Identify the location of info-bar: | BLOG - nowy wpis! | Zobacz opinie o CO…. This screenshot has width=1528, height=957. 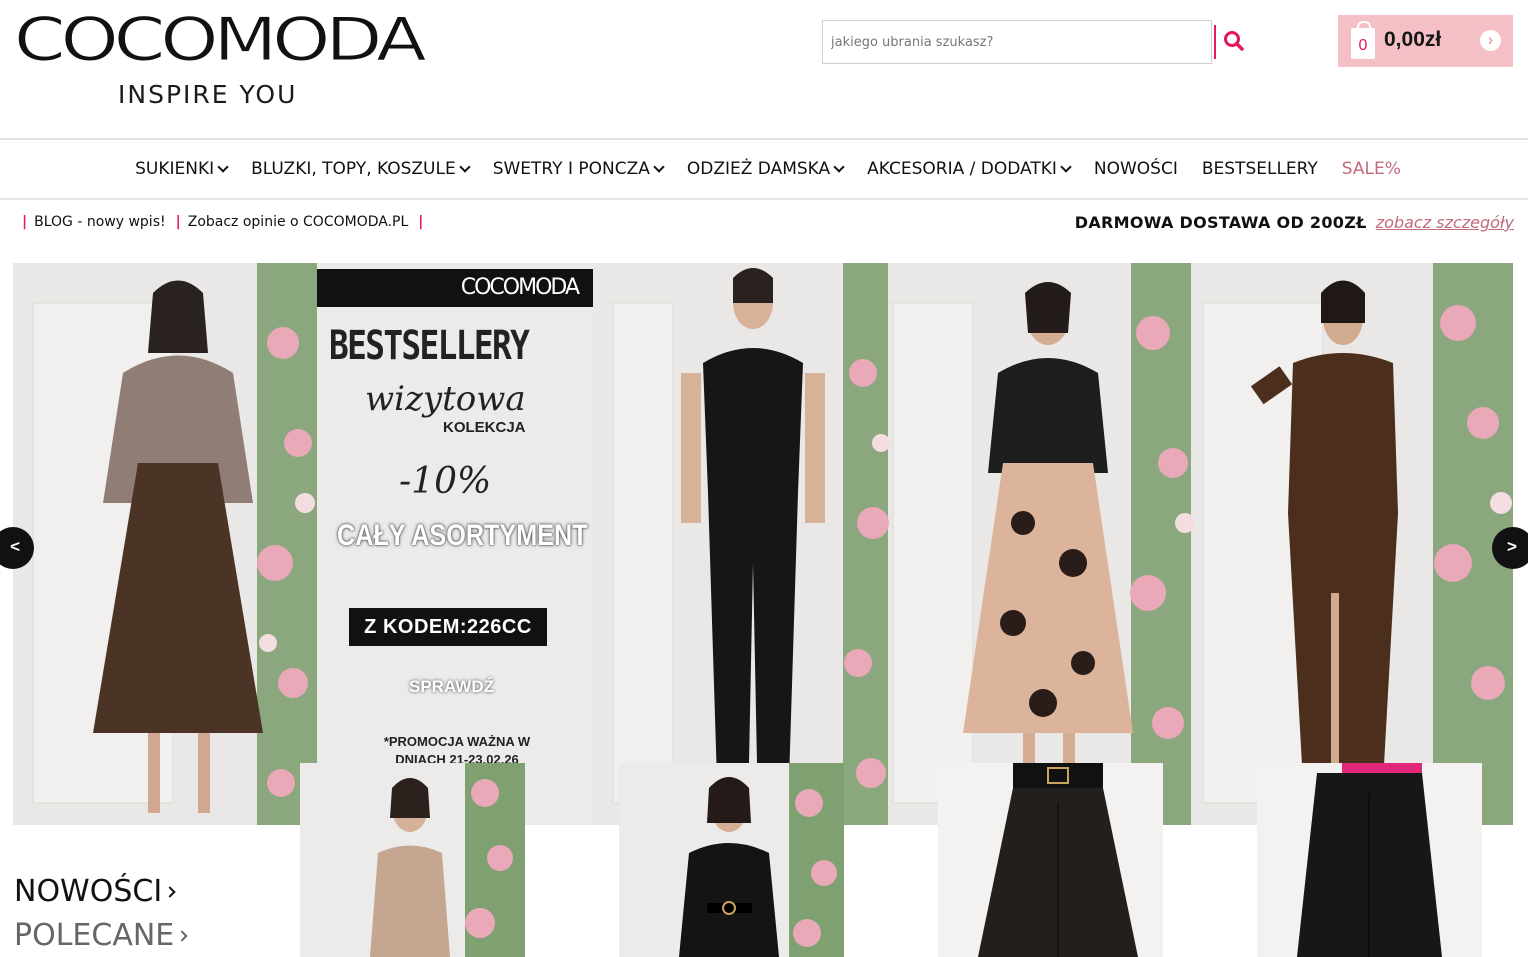
(764, 223).